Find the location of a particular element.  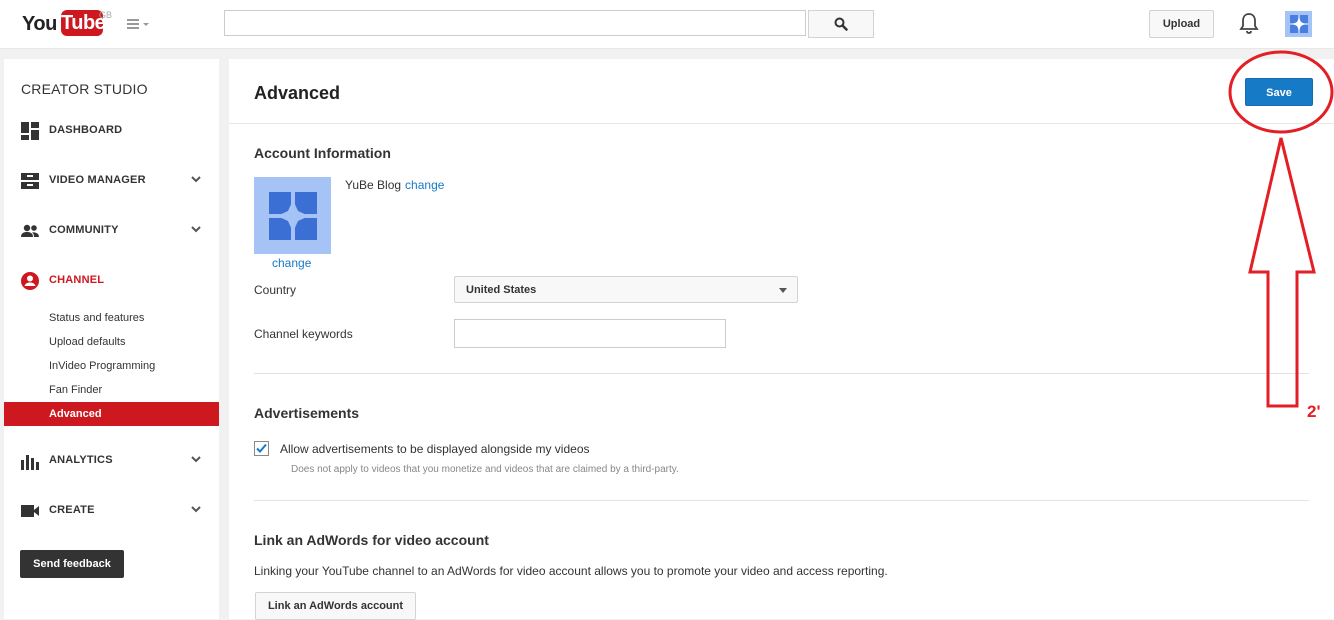

top-bar: You Tube GB Upload is located at coordinates (667, 24).